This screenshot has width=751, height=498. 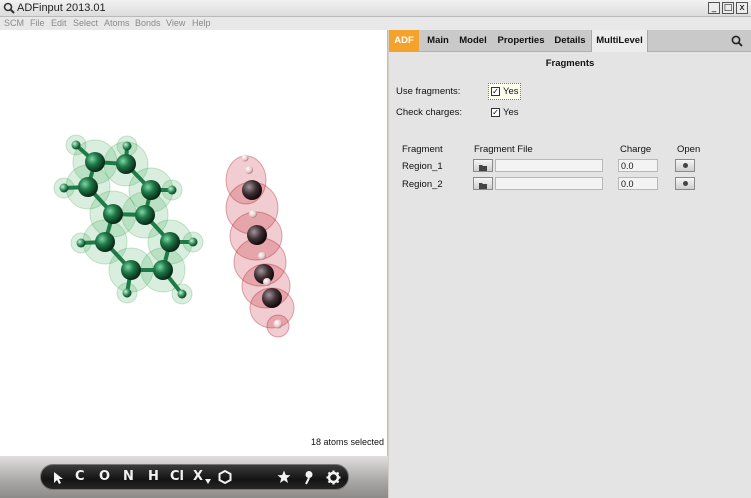 I want to click on ring-icon, so click(x=225, y=477).